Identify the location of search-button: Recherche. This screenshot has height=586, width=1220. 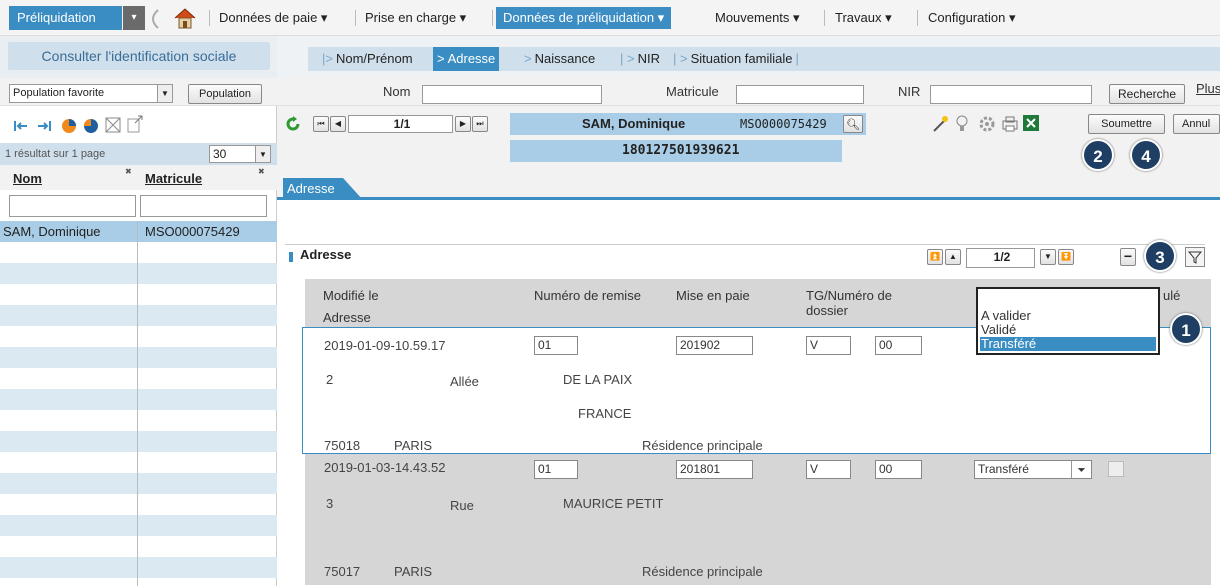
(1147, 94).